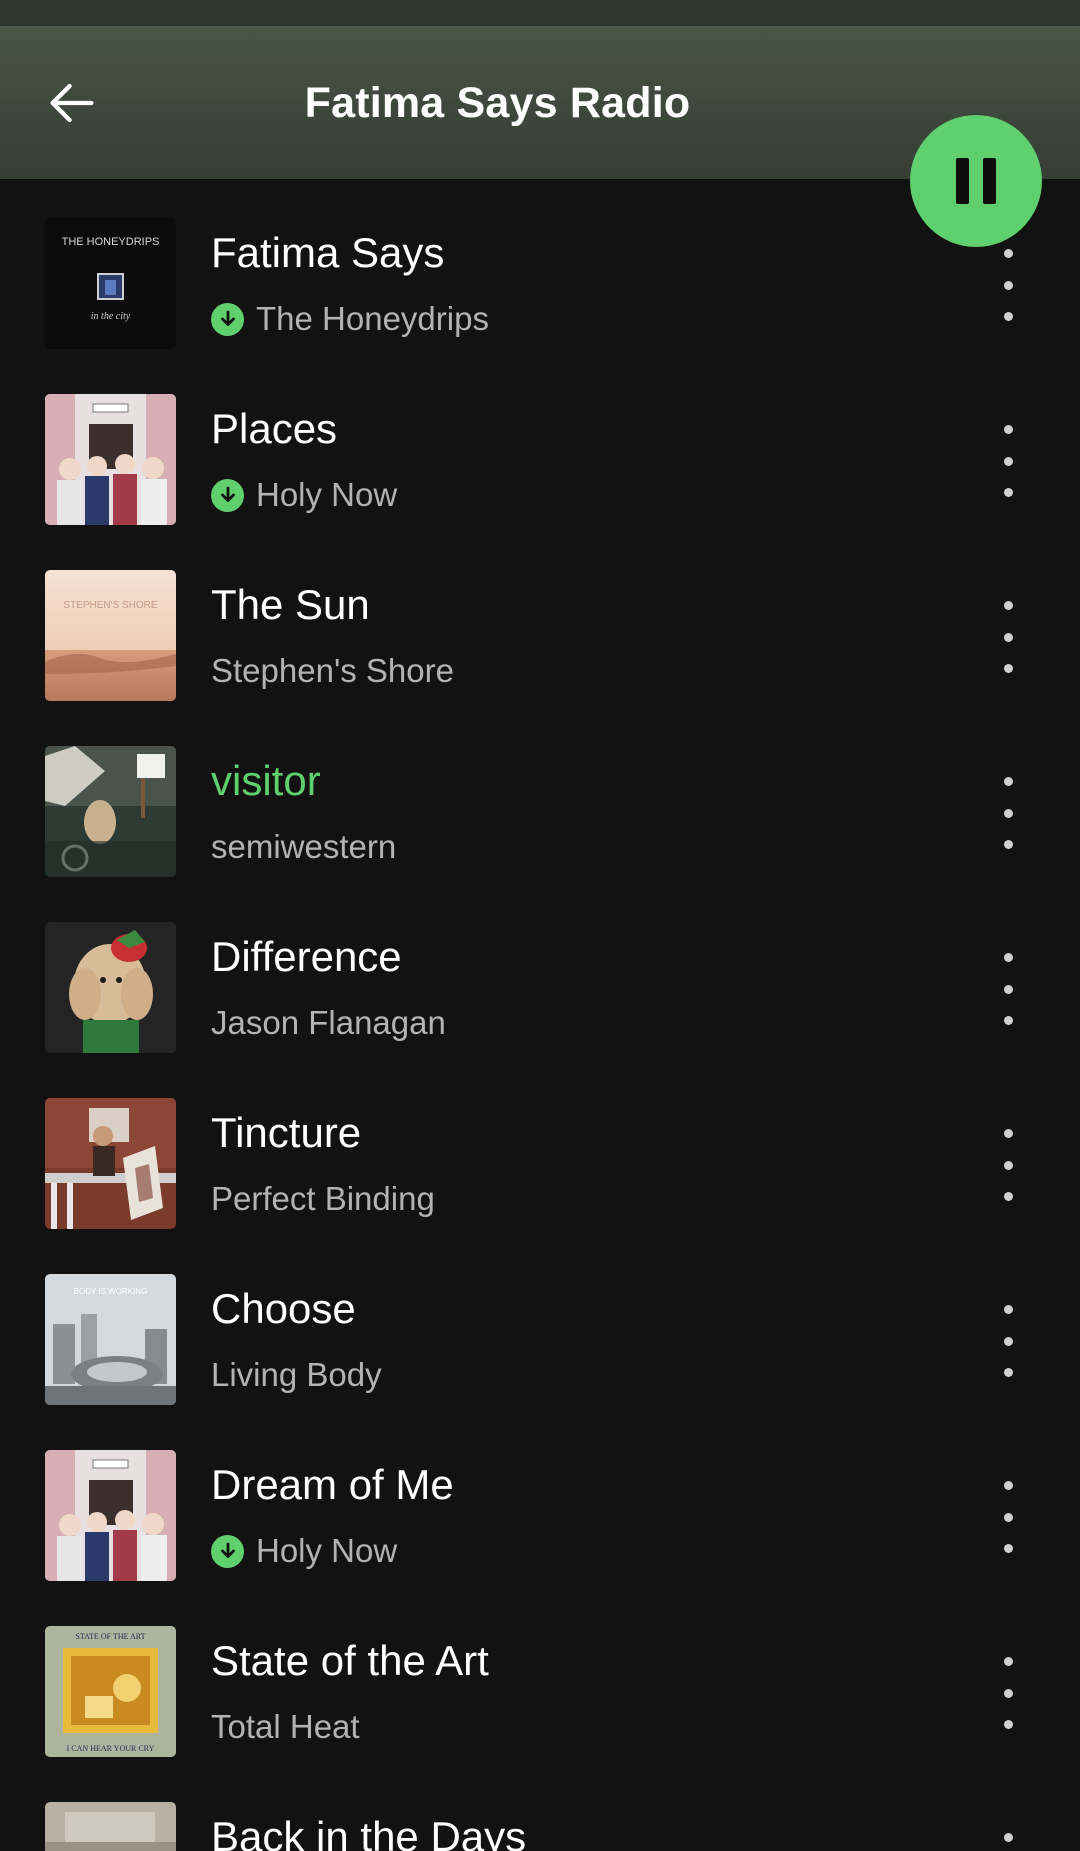 The width and height of the screenshot is (1080, 1851). Describe the element at coordinates (110, 635) in the screenshot. I see `album-art: STEPHEN'S SHORE` at that location.